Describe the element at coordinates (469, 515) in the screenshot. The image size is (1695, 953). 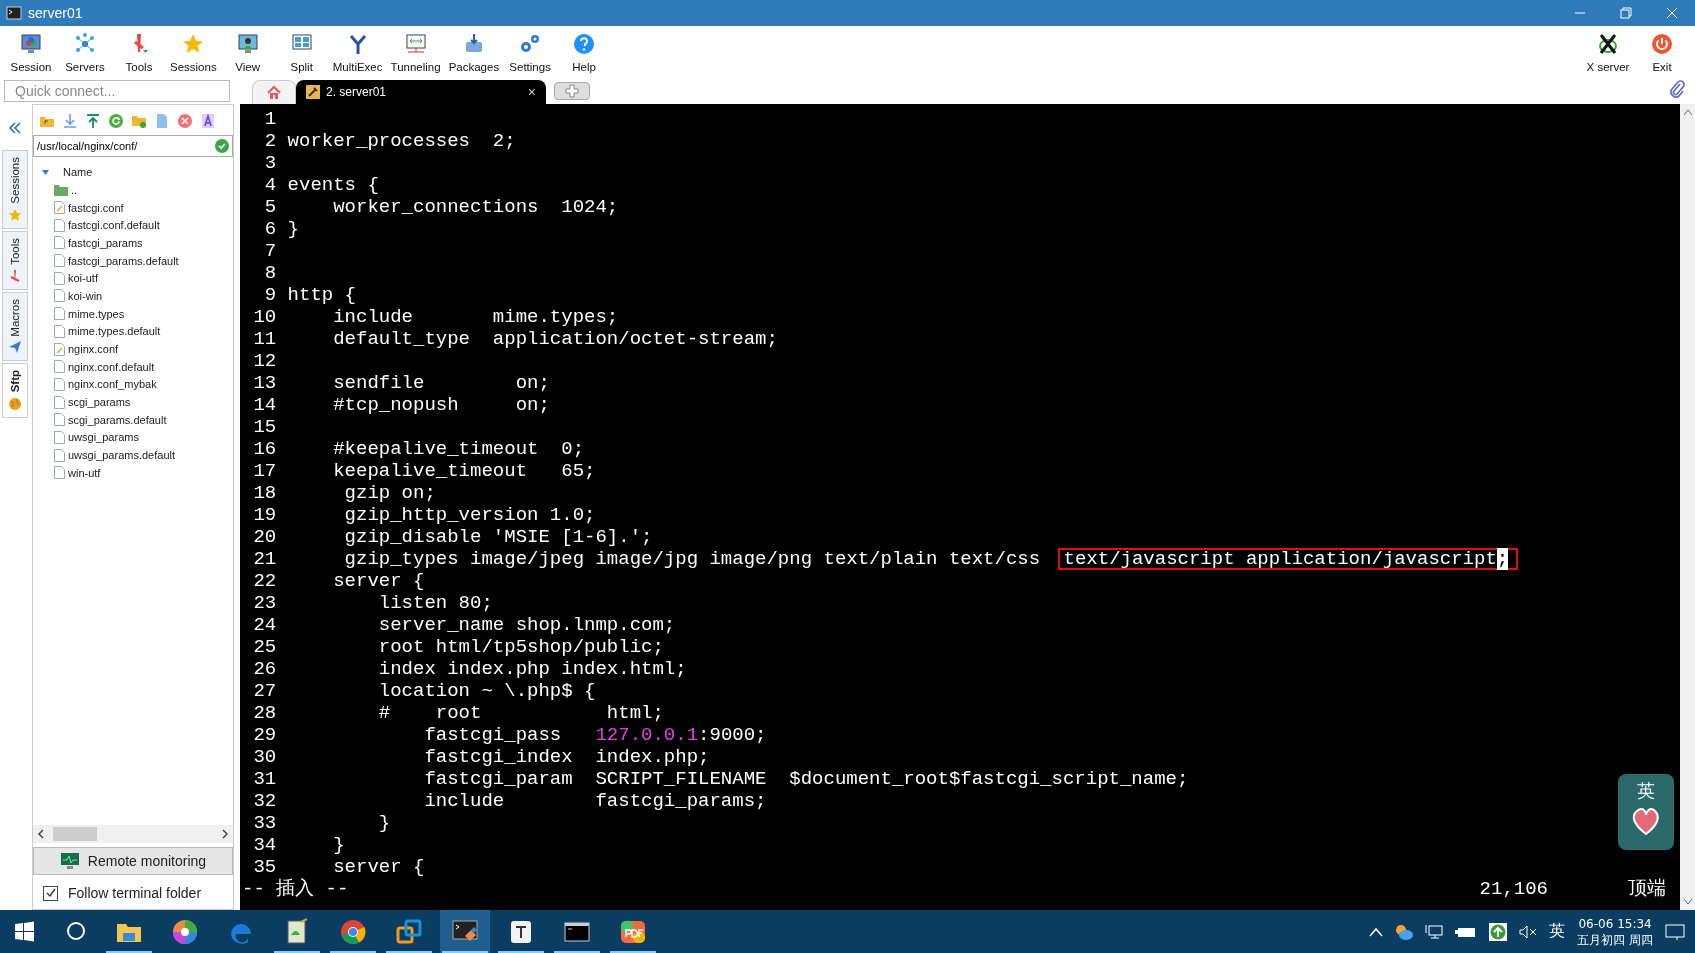
I see `code-line: gzip_http_version 1.0;` at that location.